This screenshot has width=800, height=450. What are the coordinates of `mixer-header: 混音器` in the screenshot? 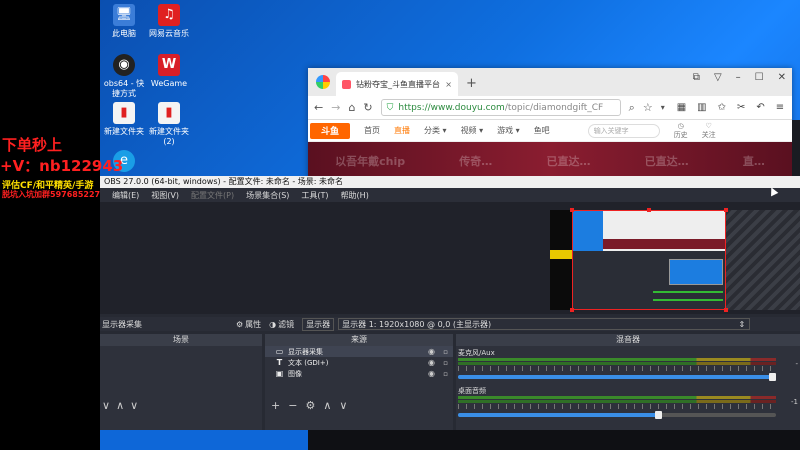 It's located at (628, 340).